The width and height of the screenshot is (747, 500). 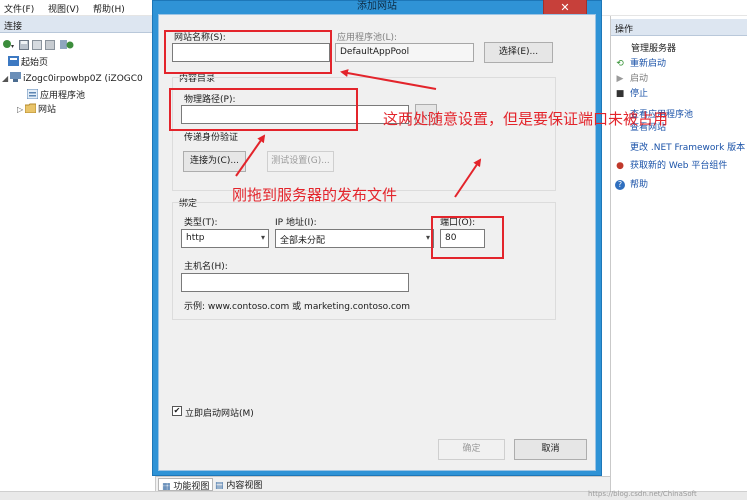 I want to click on annotation-note-publish-files: 刚拖到服务器的发布文件, so click(x=315, y=195).